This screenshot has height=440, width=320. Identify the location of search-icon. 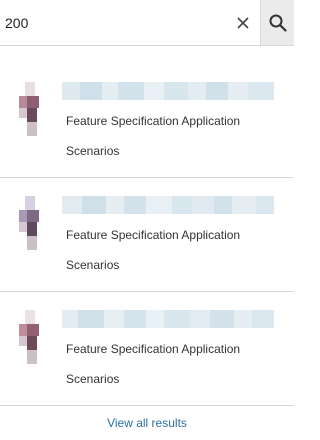
(278, 23).